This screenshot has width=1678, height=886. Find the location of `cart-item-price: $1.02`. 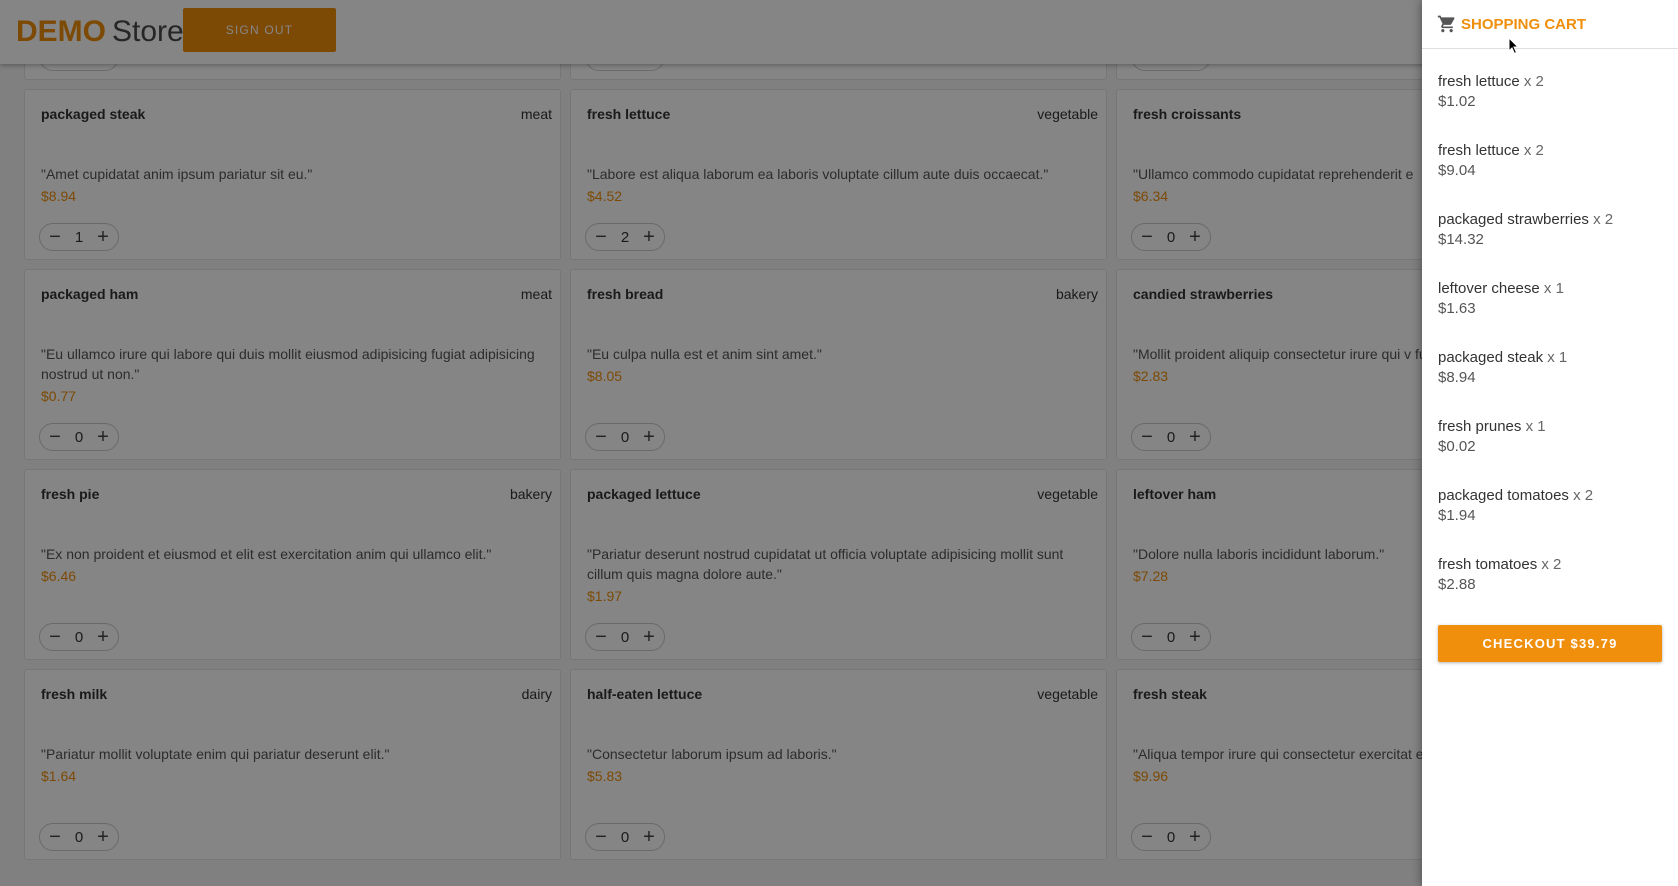

cart-item-price: $1.02 is located at coordinates (1457, 101).